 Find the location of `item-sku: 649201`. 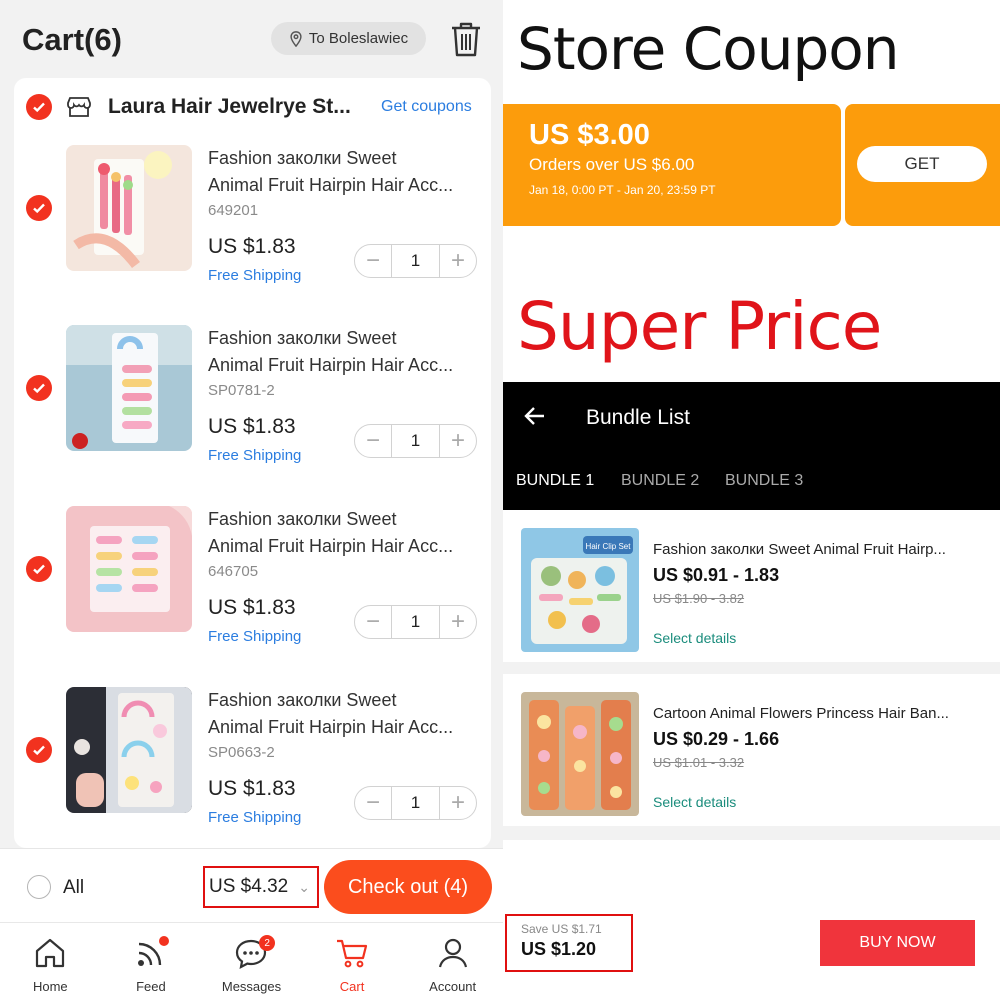

item-sku: 649201 is located at coordinates (233, 210).